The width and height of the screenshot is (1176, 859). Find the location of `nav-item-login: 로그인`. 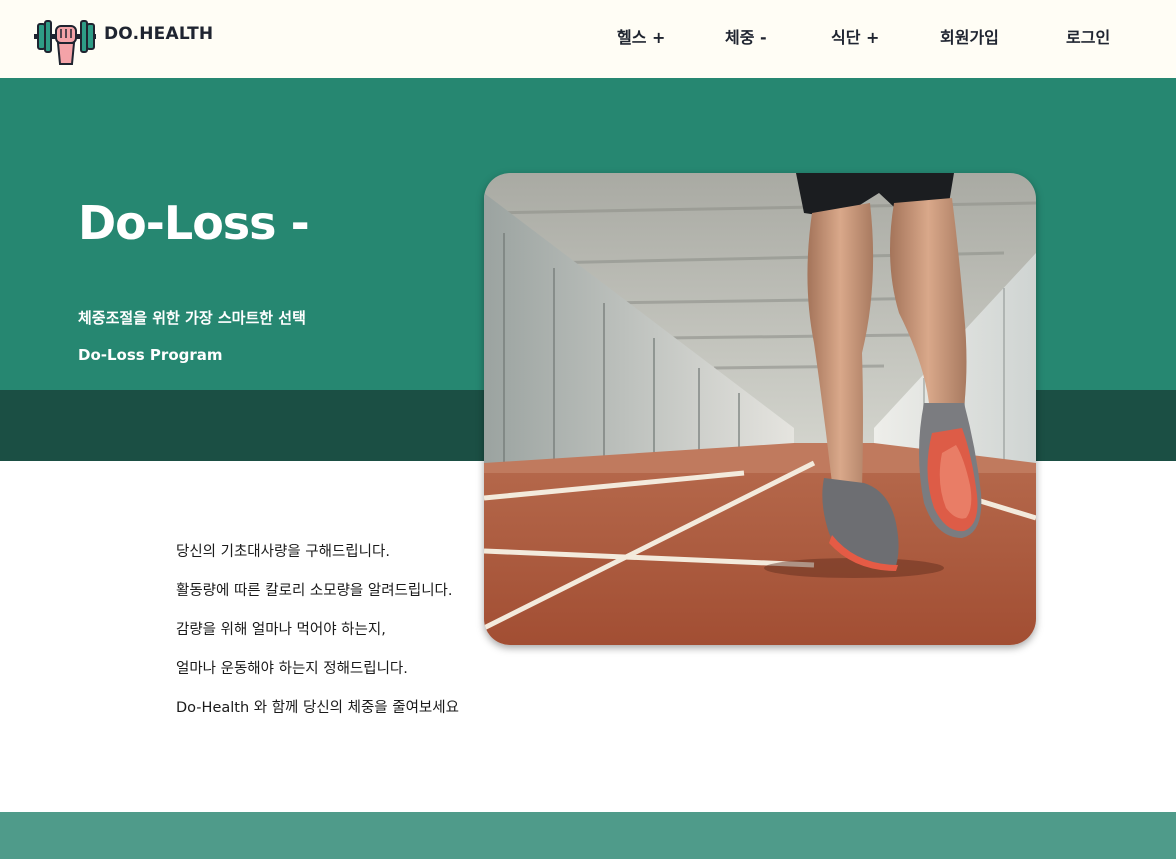

nav-item-login: 로그인 is located at coordinates (1088, 36).